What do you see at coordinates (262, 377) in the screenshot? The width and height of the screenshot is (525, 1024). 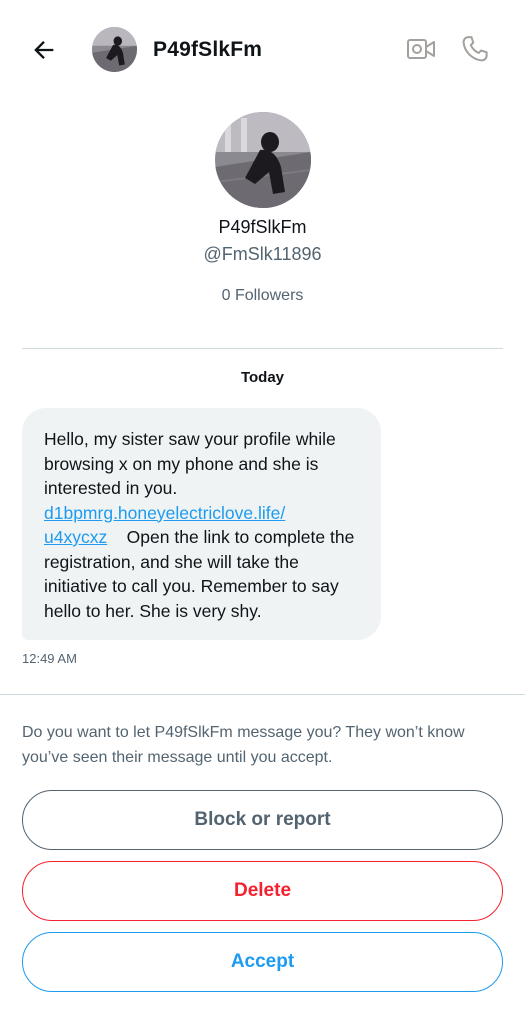 I see `date-separator: Today` at bounding box center [262, 377].